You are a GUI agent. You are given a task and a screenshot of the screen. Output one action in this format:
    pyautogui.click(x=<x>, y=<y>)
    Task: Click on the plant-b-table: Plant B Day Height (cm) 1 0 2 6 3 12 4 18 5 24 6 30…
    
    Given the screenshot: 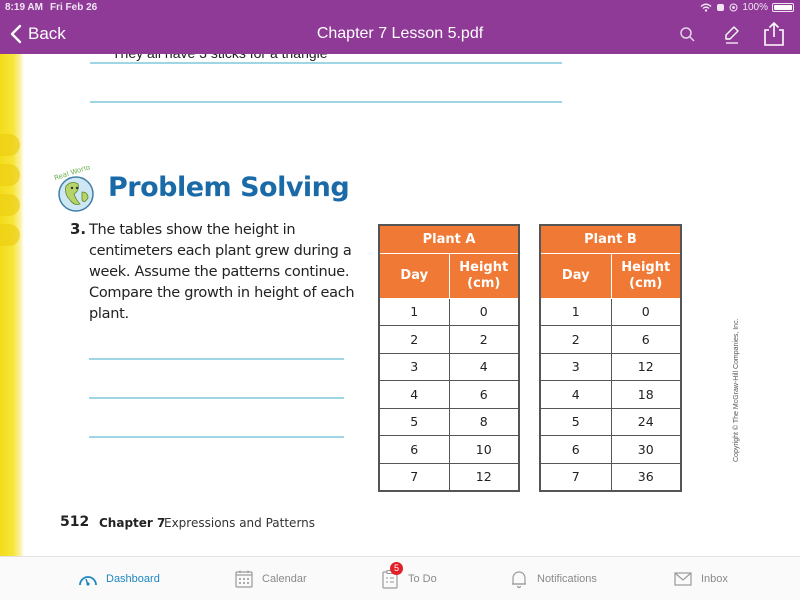 What is the action you would take?
    pyautogui.click(x=610, y=358)
    